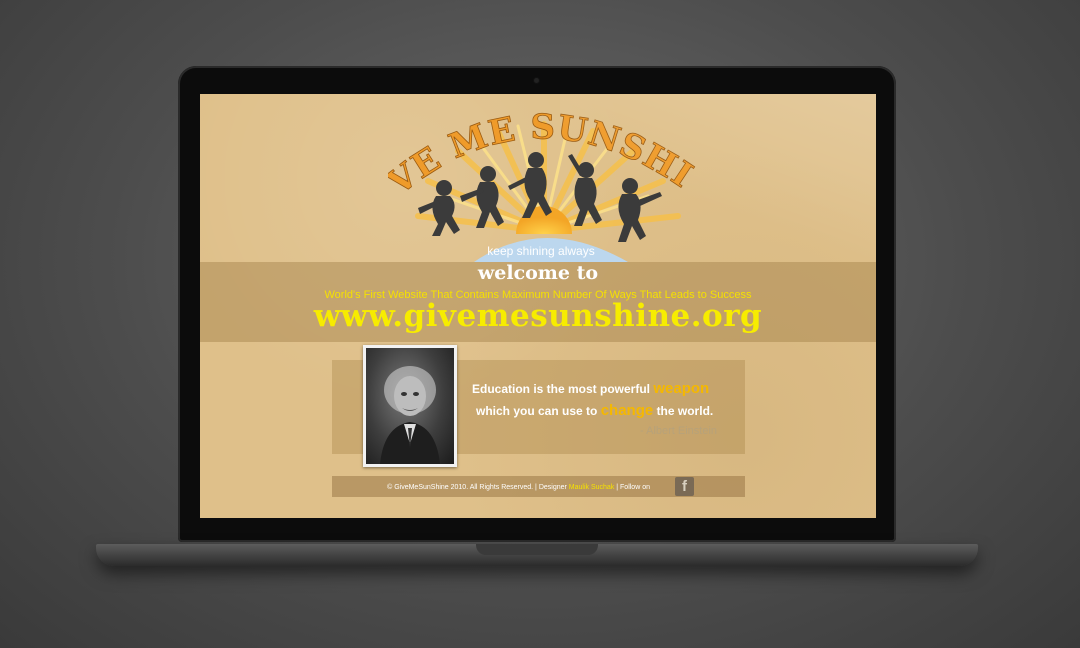  Describe the element at coordinates (536, 80) in the screenshot. I see `camera-dot` at that location.